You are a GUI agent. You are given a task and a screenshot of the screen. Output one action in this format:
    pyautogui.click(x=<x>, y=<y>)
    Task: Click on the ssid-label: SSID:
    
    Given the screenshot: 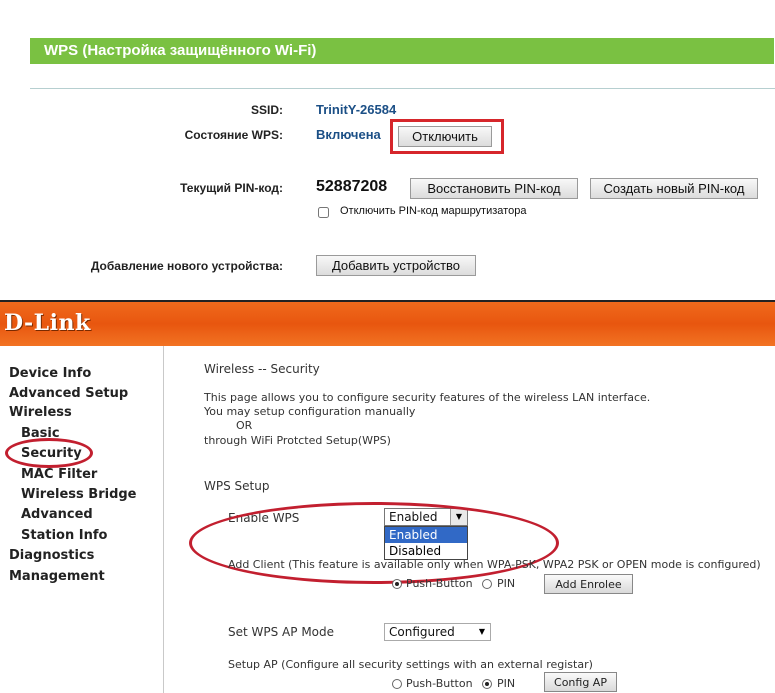 What is the action you would take?
    pyautogui.click(x=266, y=110)
    